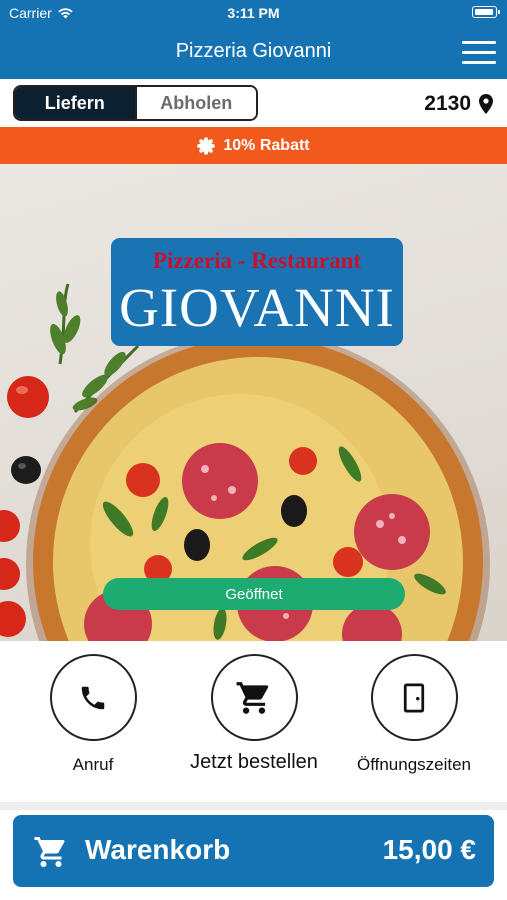  I want to click on deliver-tab: Liefern, so click(75, 103).